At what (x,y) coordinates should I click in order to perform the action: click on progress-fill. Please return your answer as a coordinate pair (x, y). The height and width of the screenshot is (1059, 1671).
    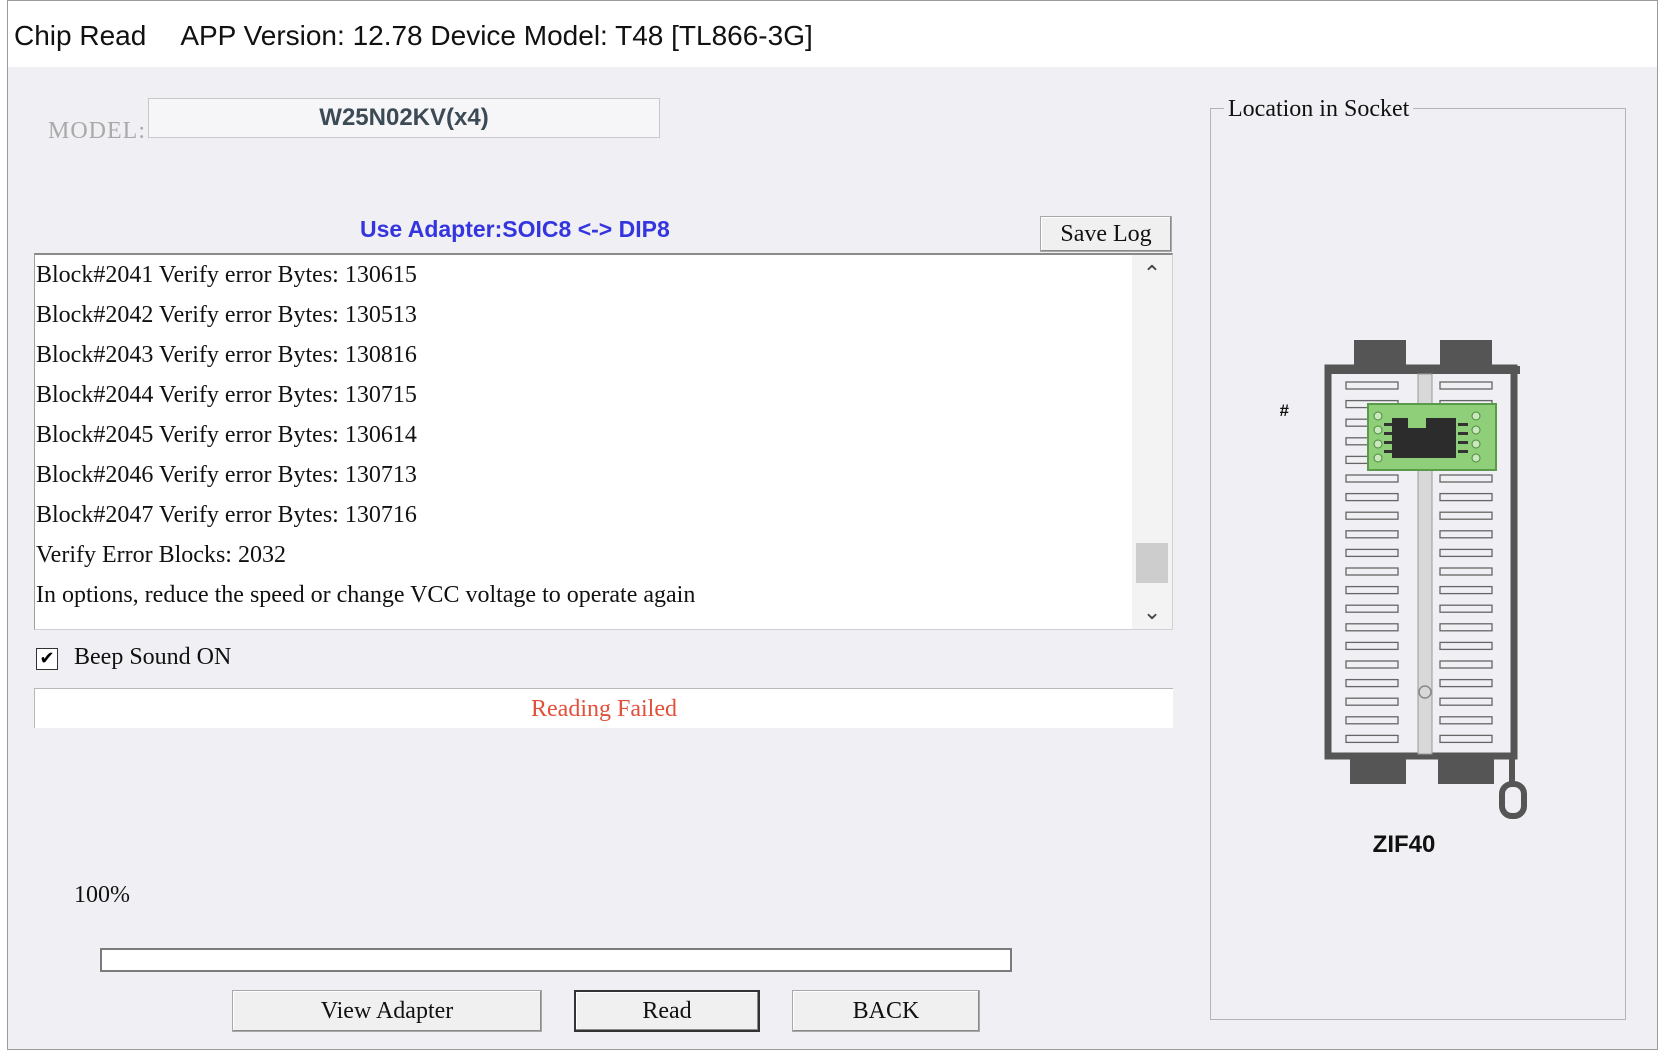
    Looking at the image, I should click on (556, 960).